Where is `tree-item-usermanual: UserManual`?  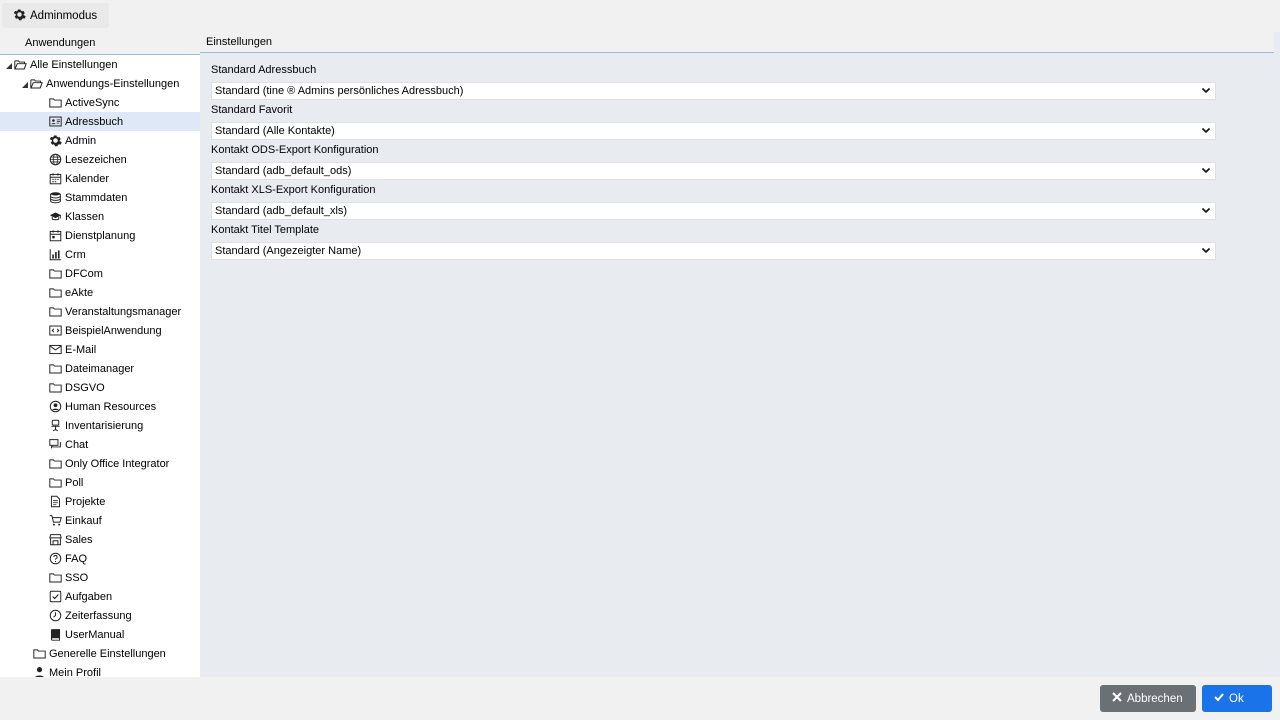 tree-item-usermanual: UserManual is located at coordinates (100, 634).